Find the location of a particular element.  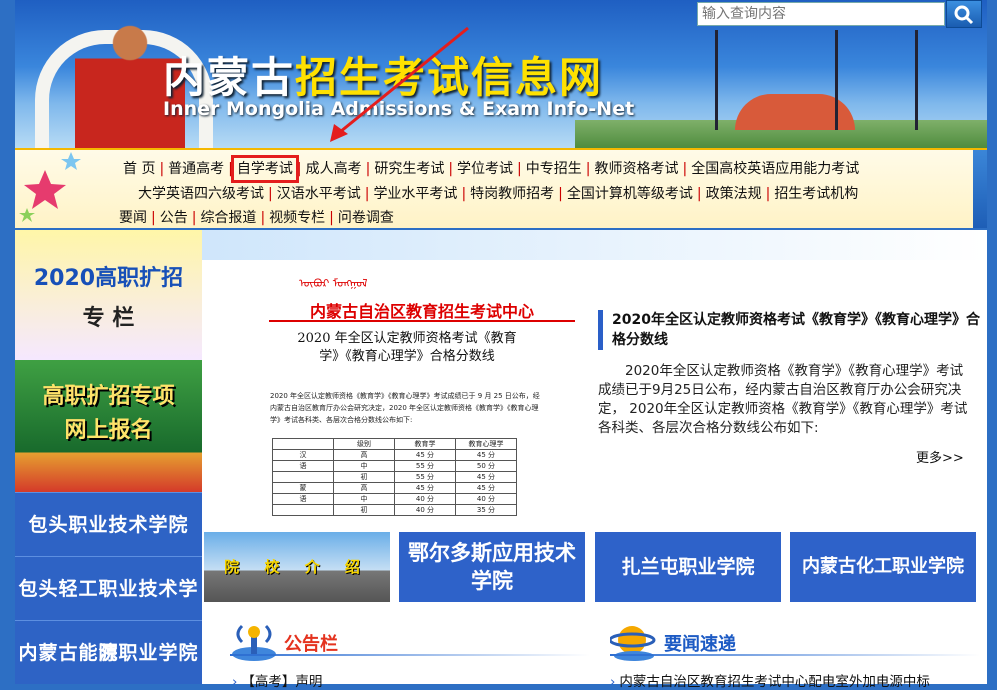

globe-icon is located at coordinates (633, 643).